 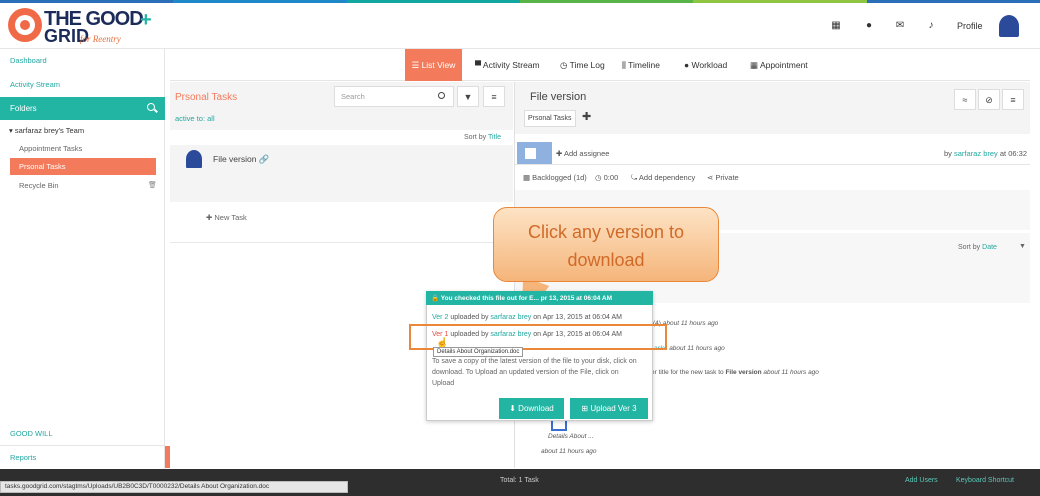 I want to click on tab-list-view-label: List View, so click(x=438, y=65).